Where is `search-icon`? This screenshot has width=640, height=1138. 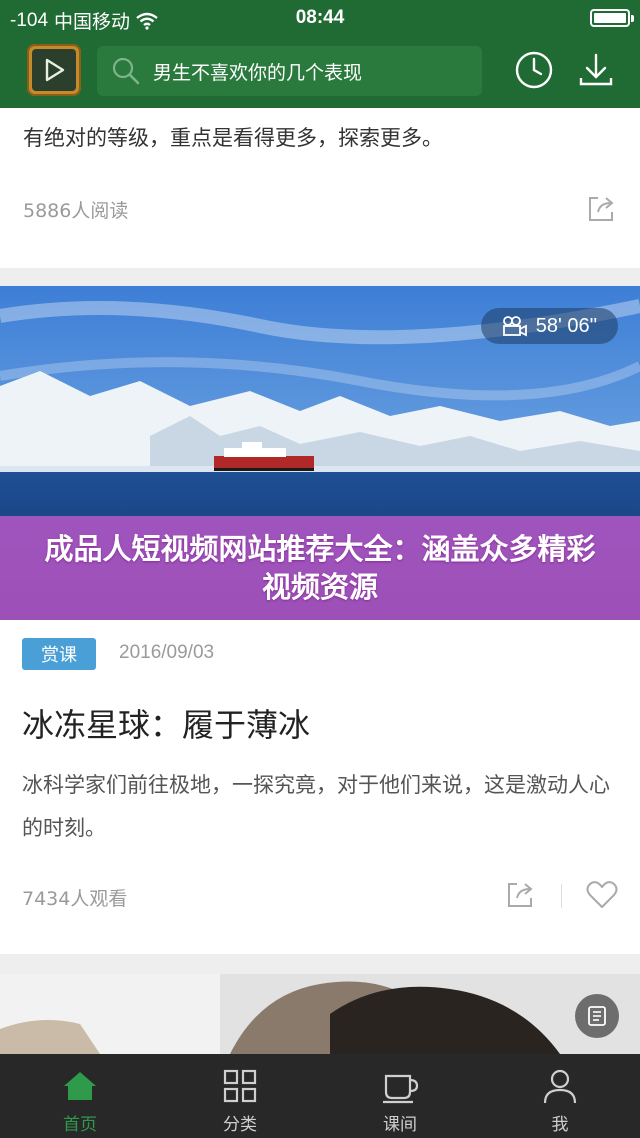 search-icon is located at coordinates (126, 71).